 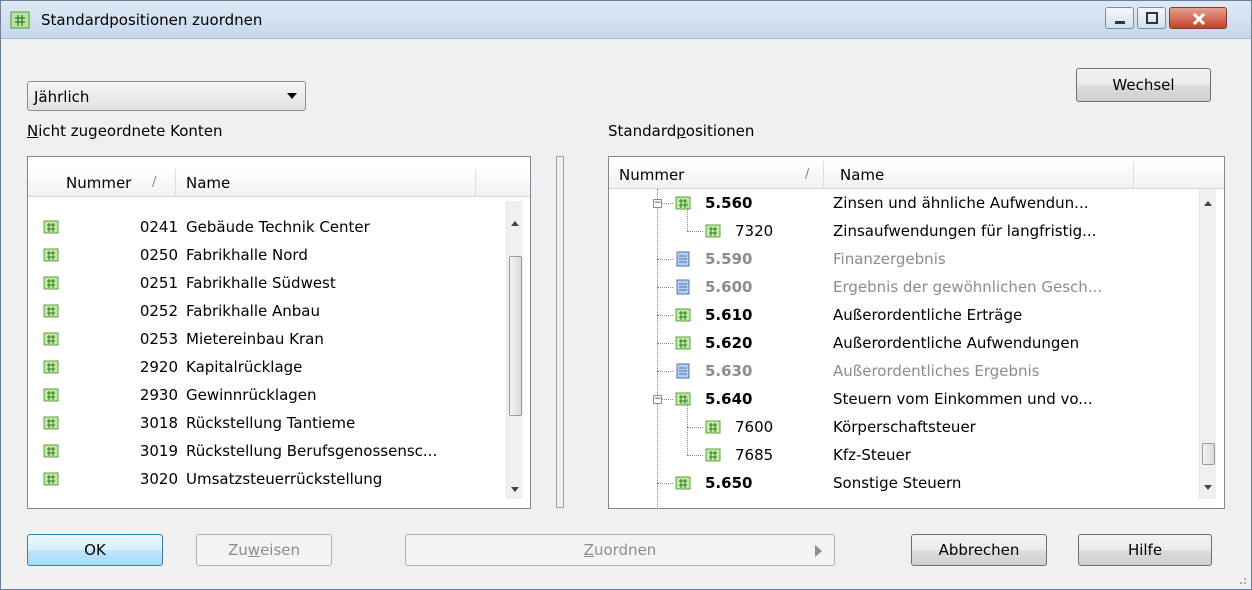 What do you see at coordinates (729, 259) in the screenshot?
I see `position-number: 5.590` at bounding box center [729, 259].